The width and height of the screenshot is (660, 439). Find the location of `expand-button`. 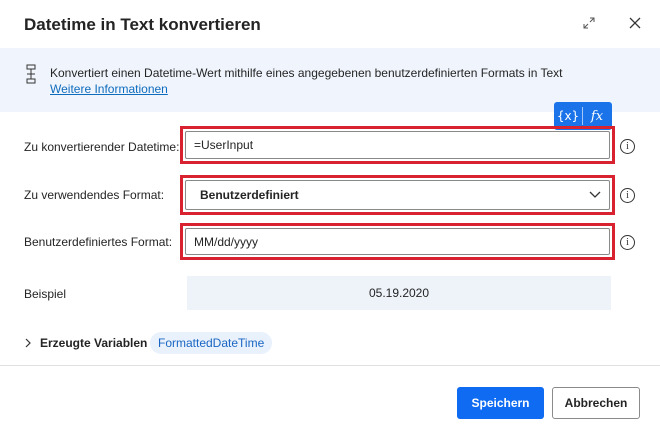

expand-button is located at coordinates (589, 23).